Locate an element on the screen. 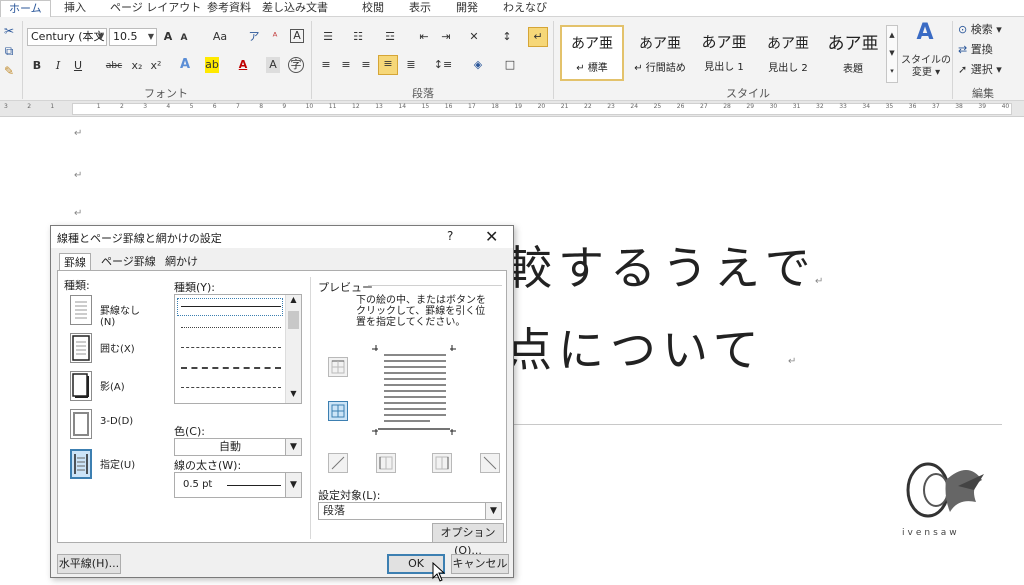 Image resolution: width=1024 pixels, height=585 pixels. italic-button: I is located at coordinates (58, 66).